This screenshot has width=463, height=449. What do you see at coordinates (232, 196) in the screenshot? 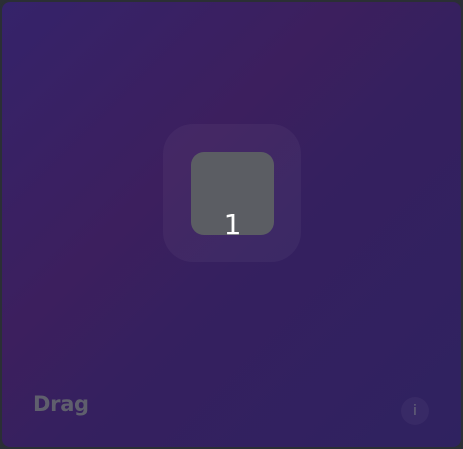
I see `draggable-card: 1` at bounding box center [232, 196].